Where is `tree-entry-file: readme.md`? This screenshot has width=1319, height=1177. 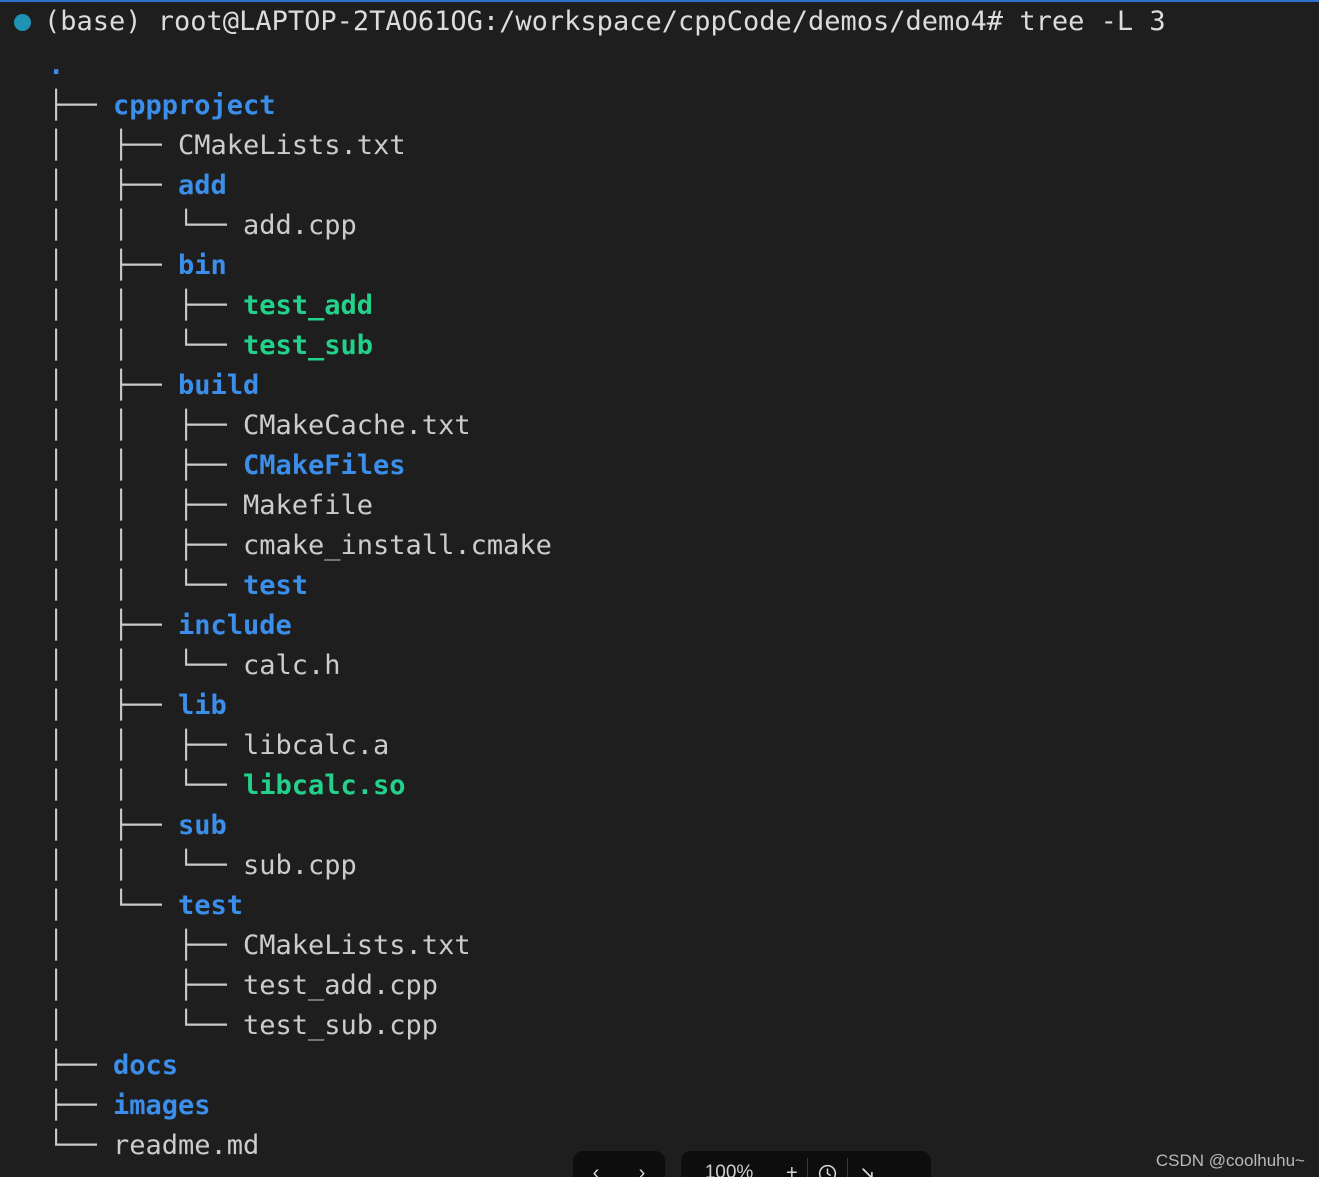 tree-entry-file: readme.md is located at coordinates (186, 1145).